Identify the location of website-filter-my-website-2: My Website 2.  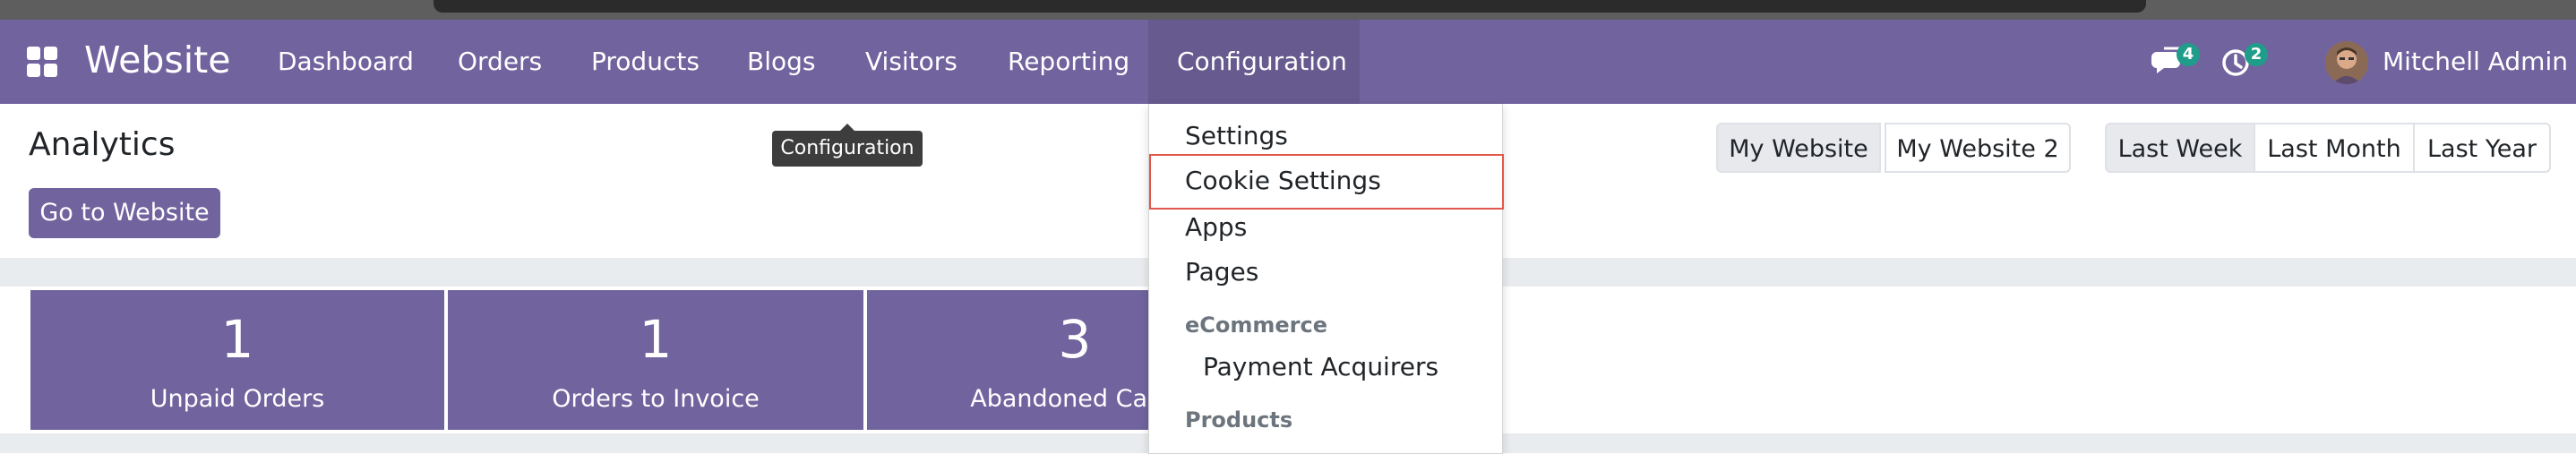
(1978, 148).